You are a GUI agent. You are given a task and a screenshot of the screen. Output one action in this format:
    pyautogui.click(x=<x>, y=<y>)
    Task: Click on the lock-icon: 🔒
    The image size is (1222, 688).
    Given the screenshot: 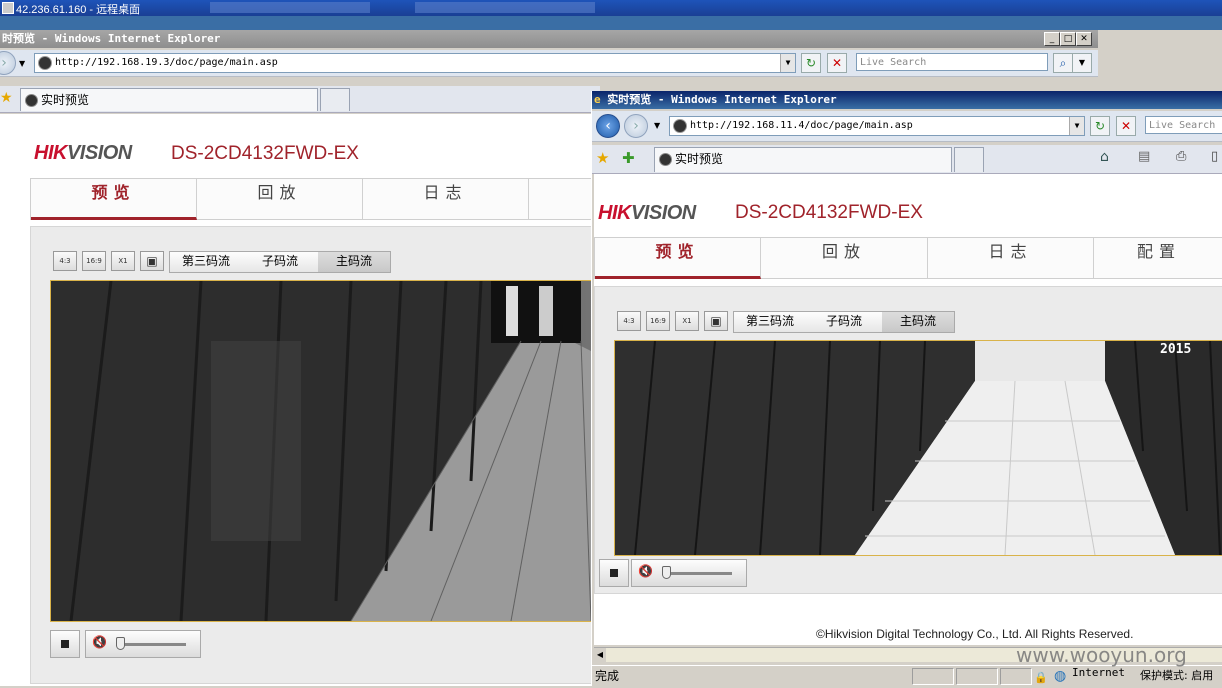 What is the action you would take?
    pyautogui.click(x=1041, y=677)
    